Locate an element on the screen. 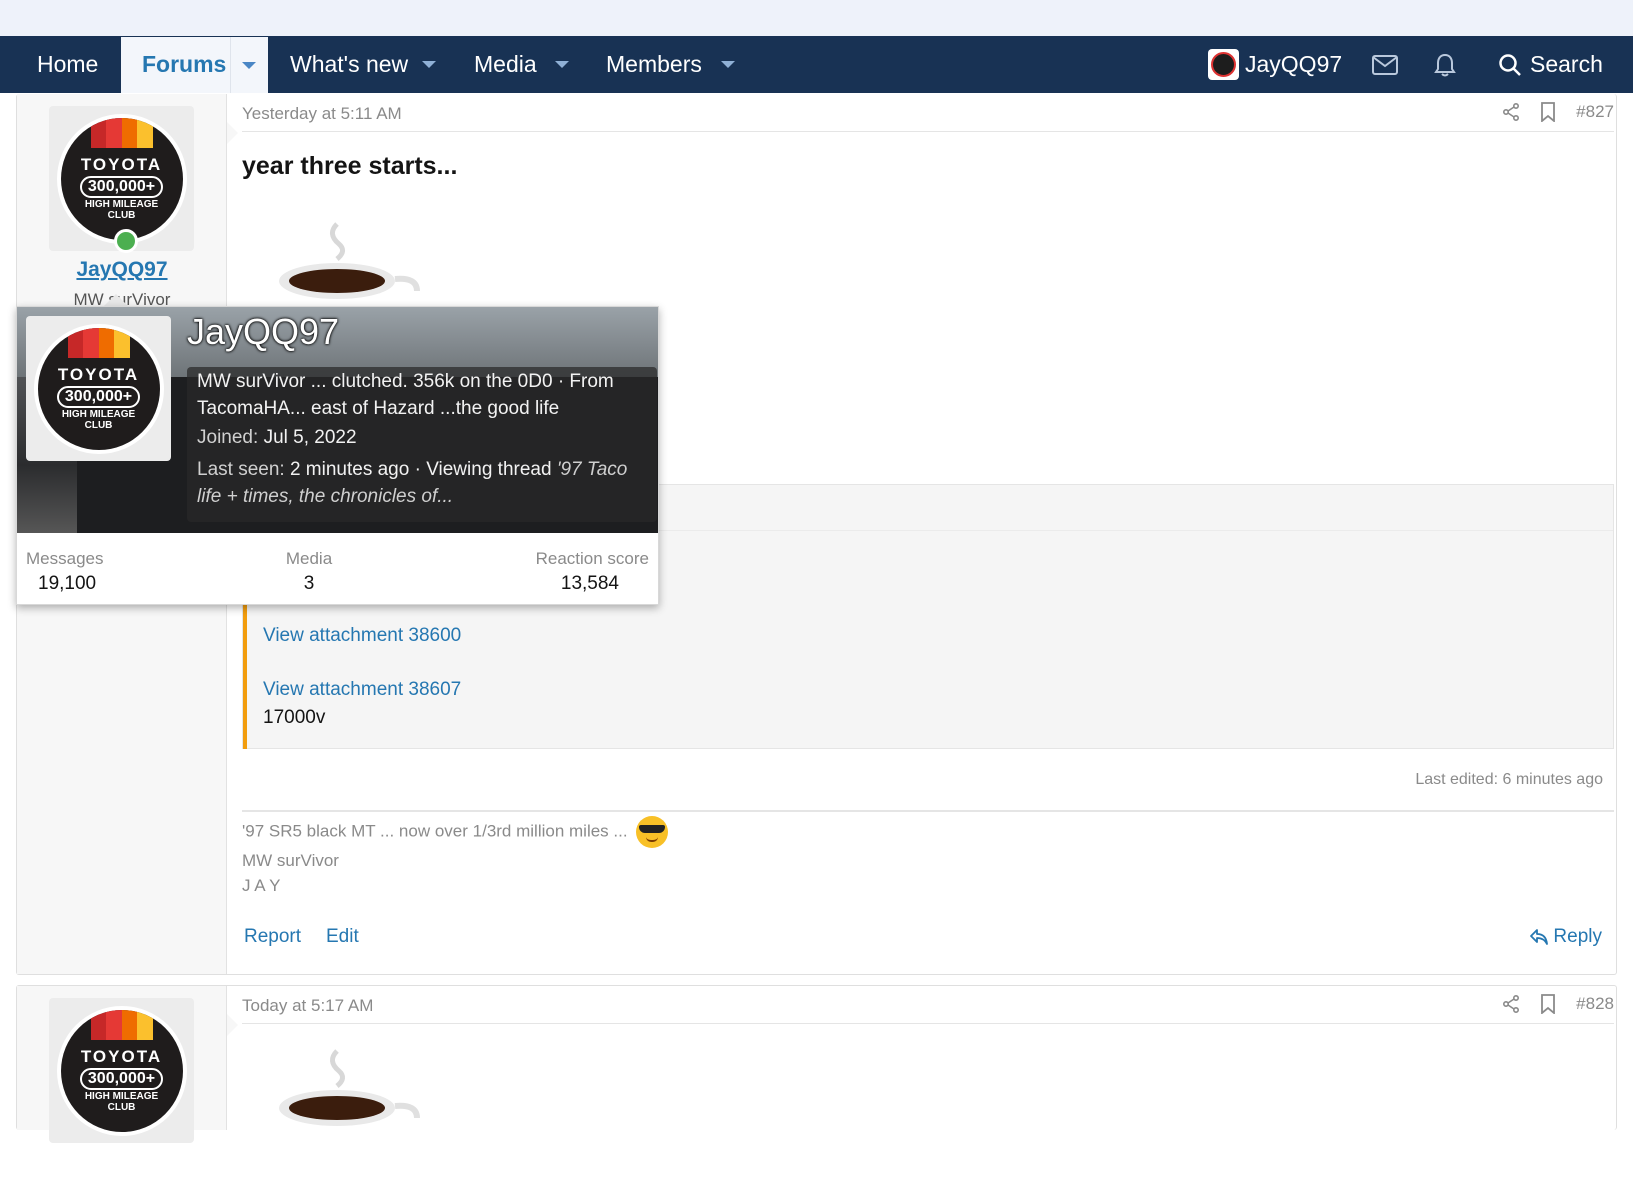  avatar is located at coordinates (1223, 64).